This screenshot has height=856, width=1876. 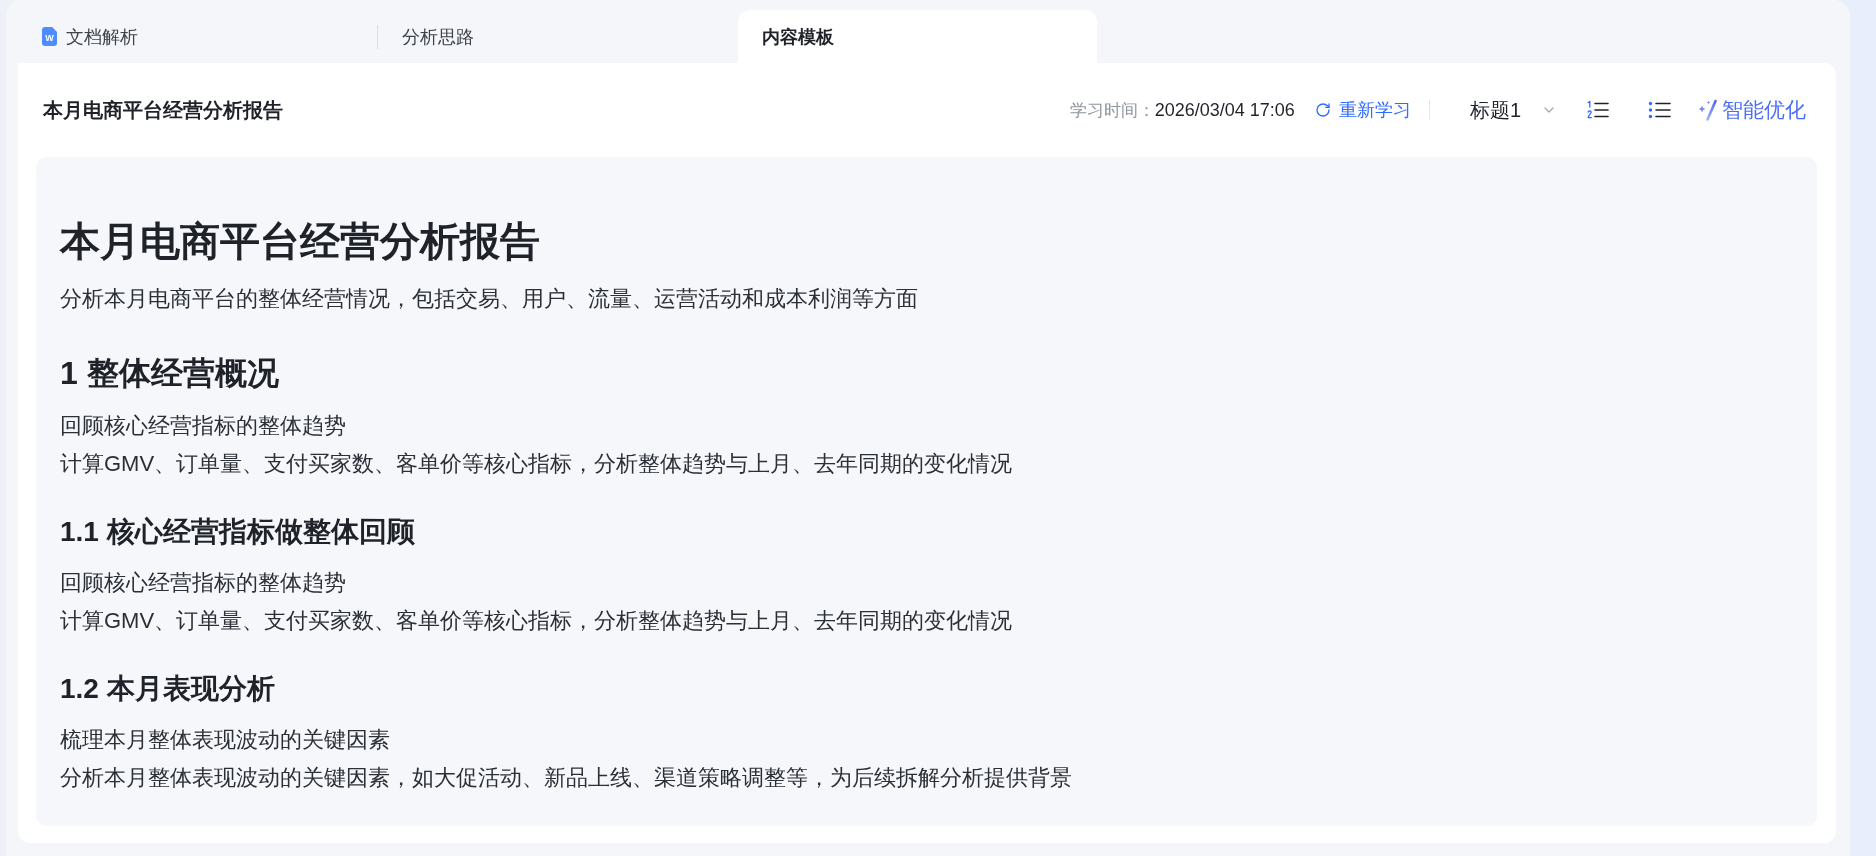 What do you see at coordinates (1751, 110) in the screenshot?
I see `smart-optimize-button: 智能优化` at bounding box center [1751, 110].